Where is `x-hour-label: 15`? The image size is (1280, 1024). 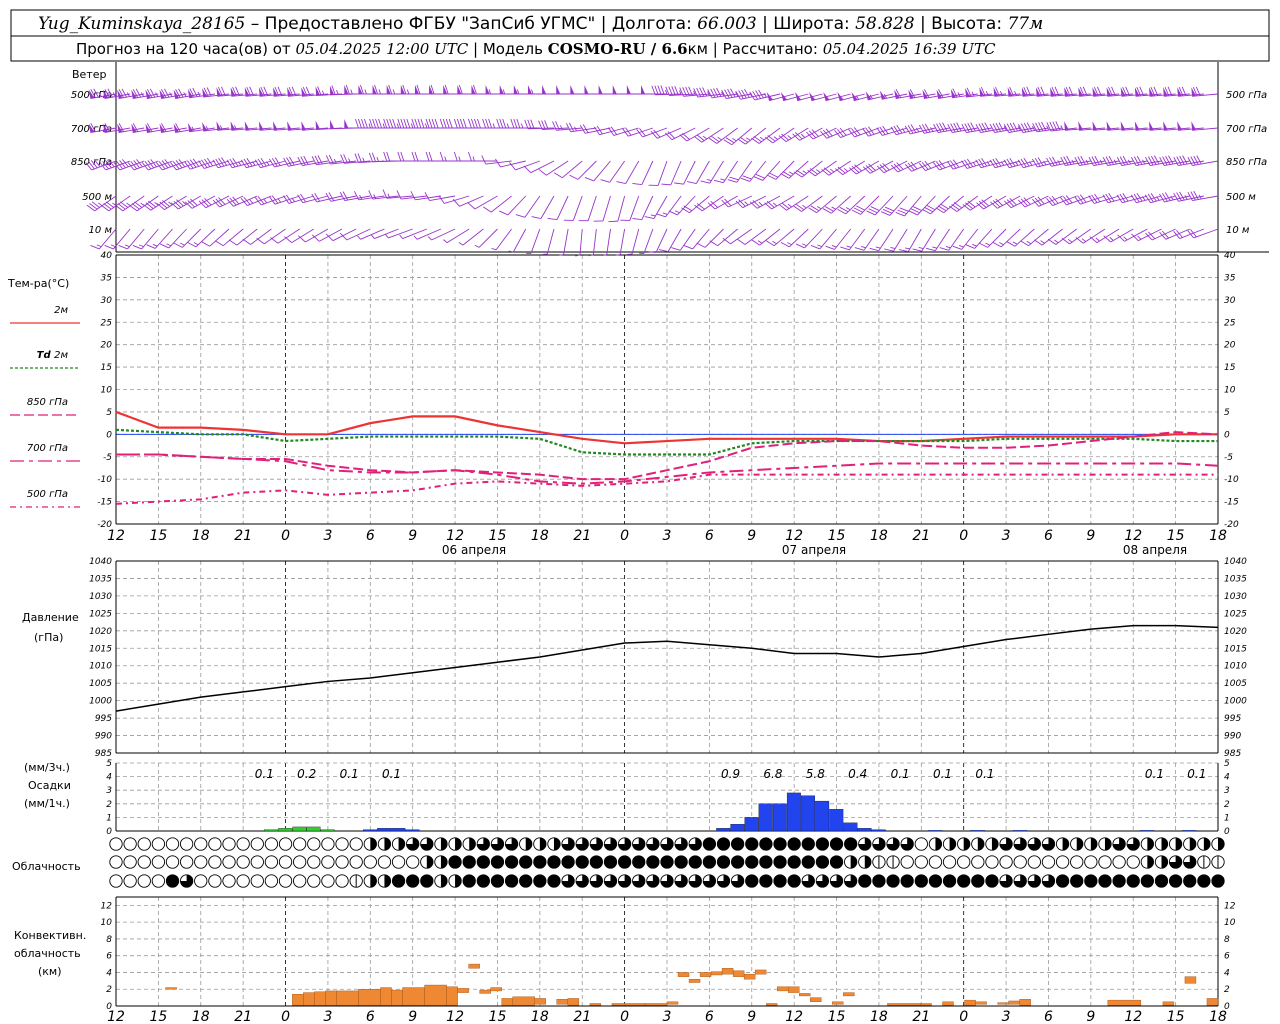 x-hour-label: 15 is located at coordinates (837, 1016).